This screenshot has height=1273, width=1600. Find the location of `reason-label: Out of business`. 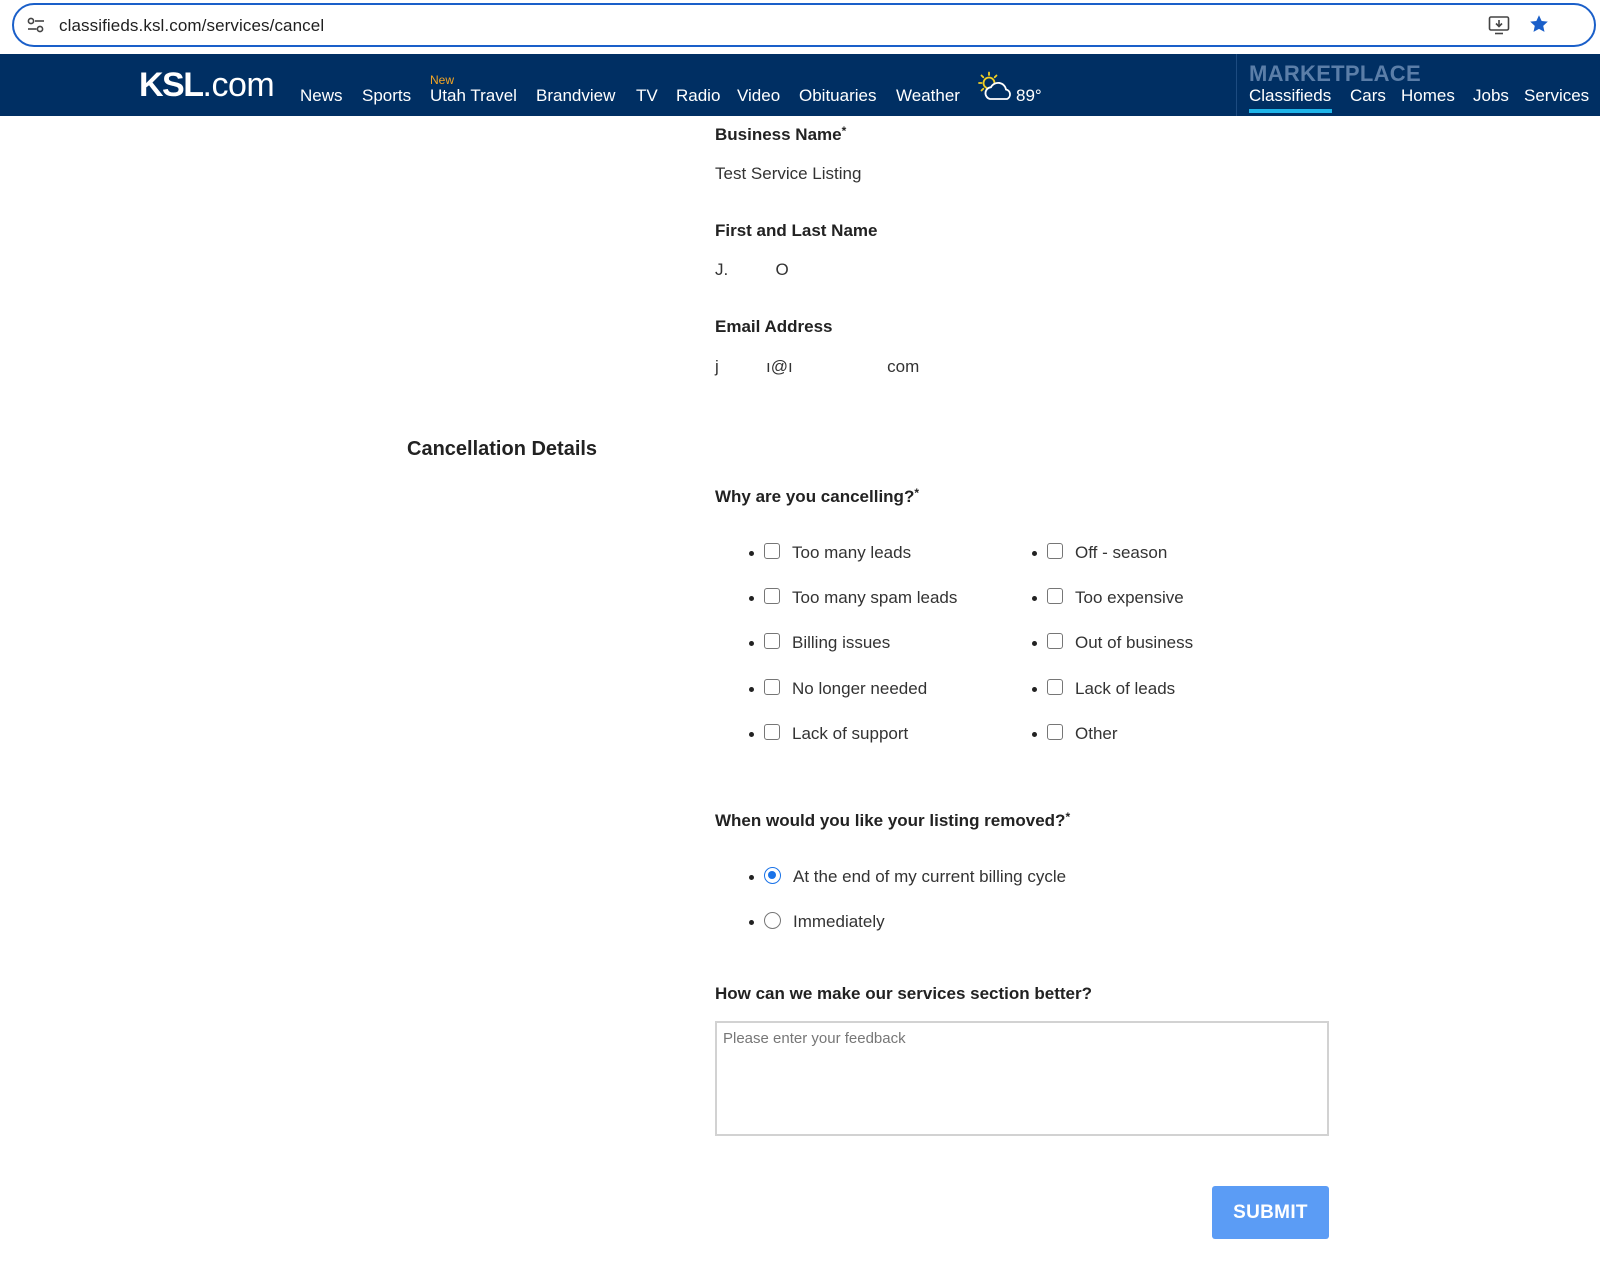

reason-label: Out of business is located at coordinates (1134, 643).